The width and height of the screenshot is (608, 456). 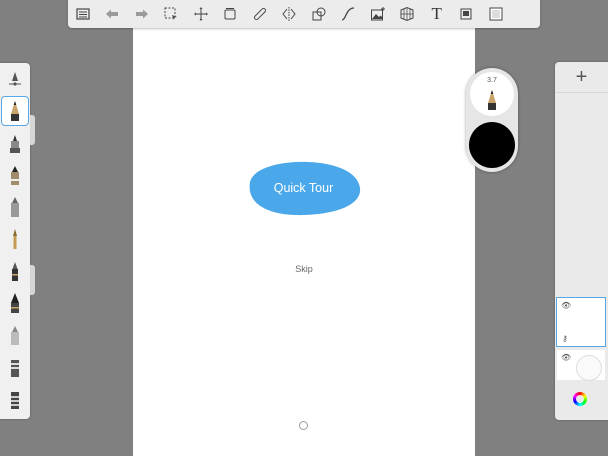 I want to click on brush-puck: 3.7, so click(x=492, y=120).